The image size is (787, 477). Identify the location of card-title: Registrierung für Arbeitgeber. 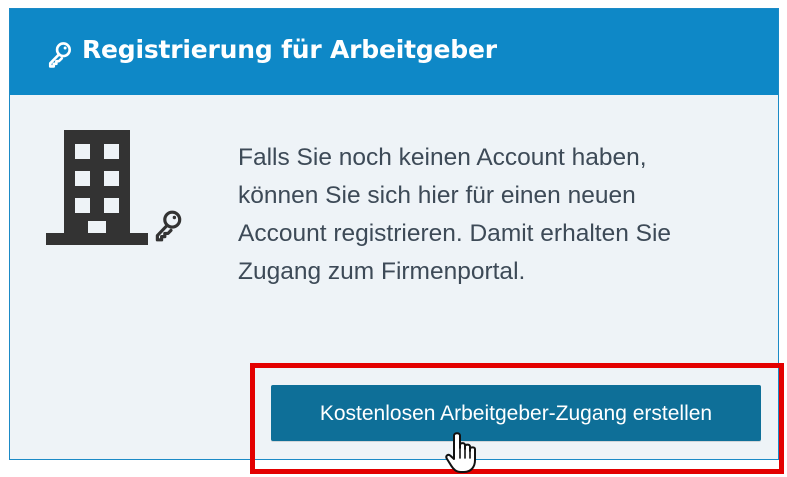
(289, 49).